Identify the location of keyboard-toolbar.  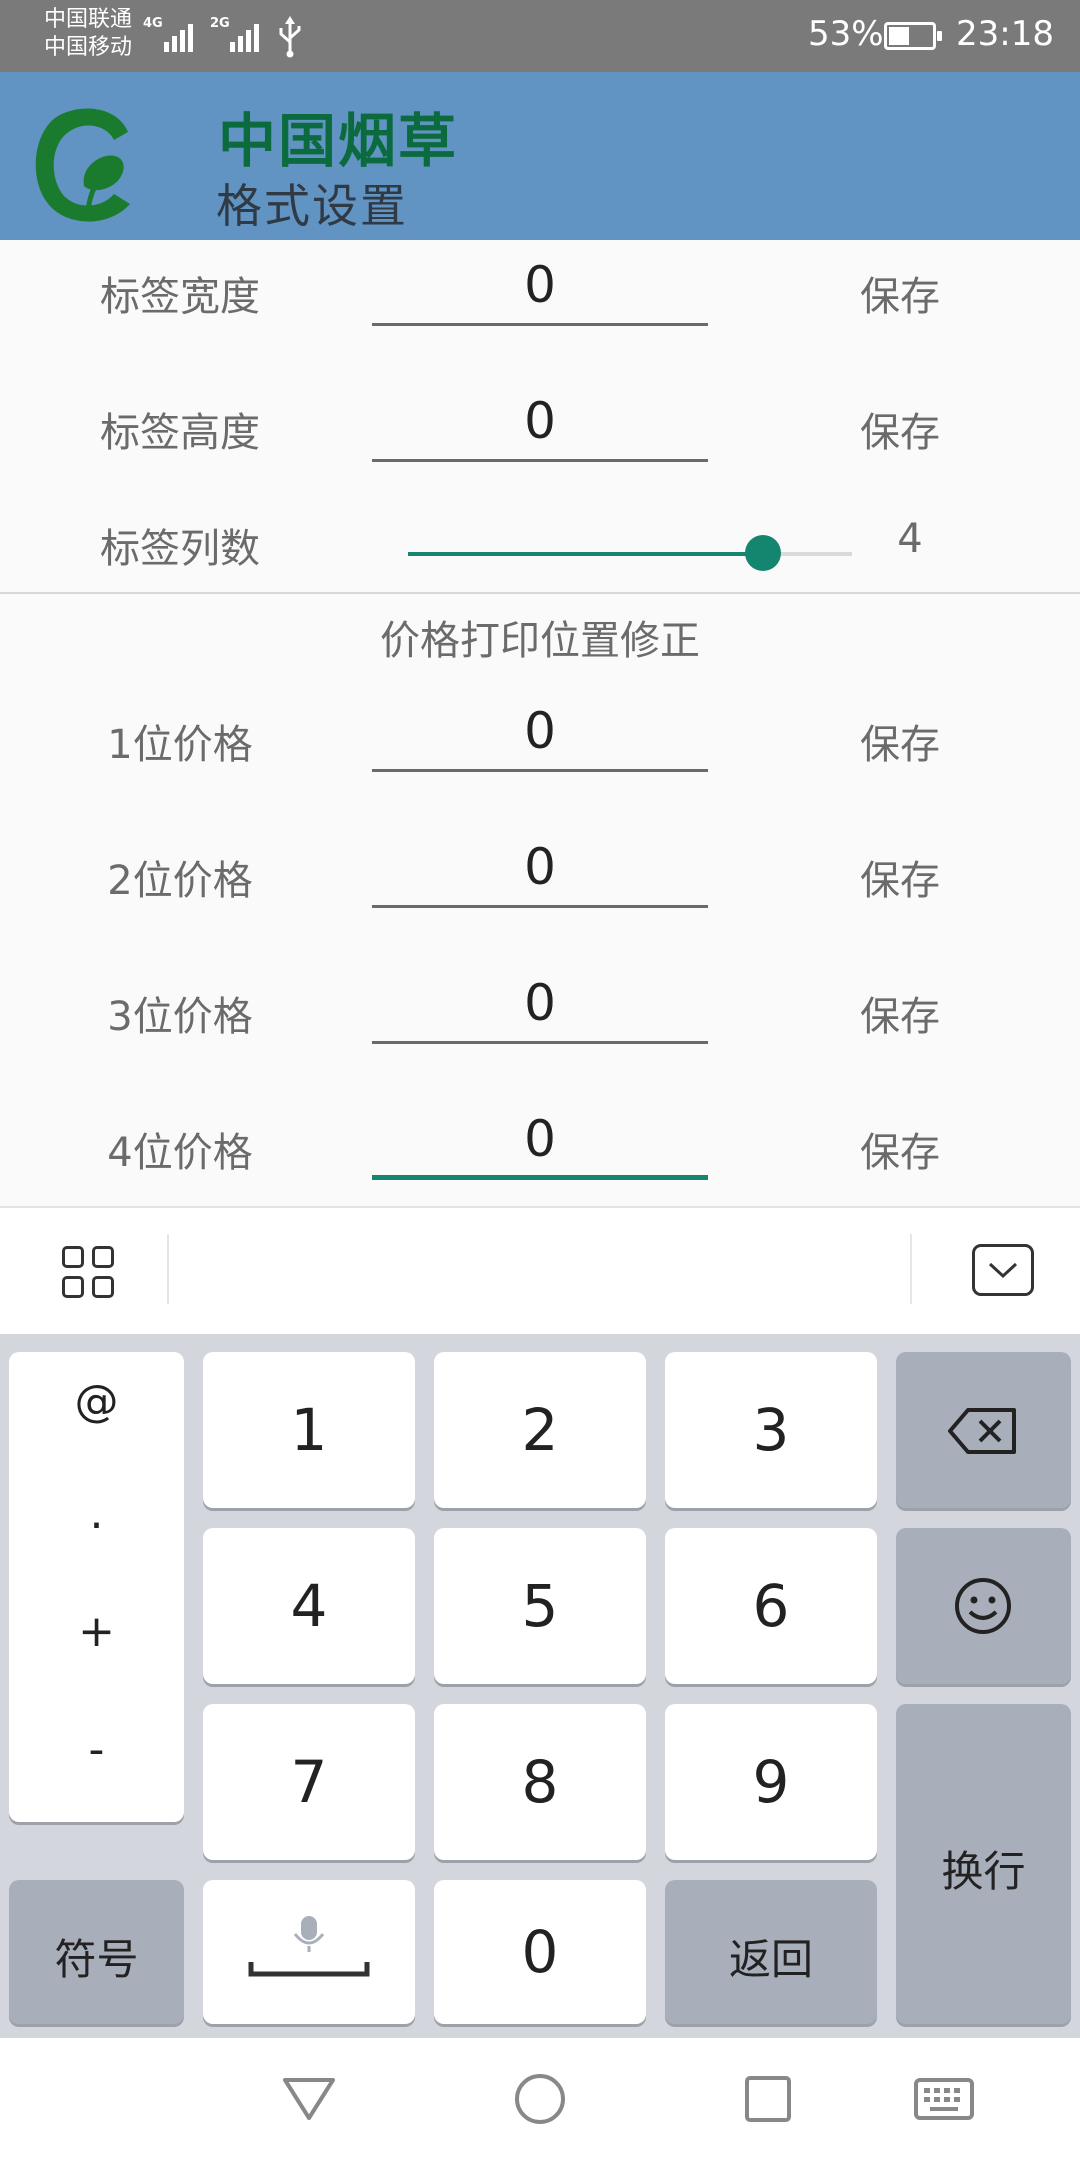
(540, 1270).